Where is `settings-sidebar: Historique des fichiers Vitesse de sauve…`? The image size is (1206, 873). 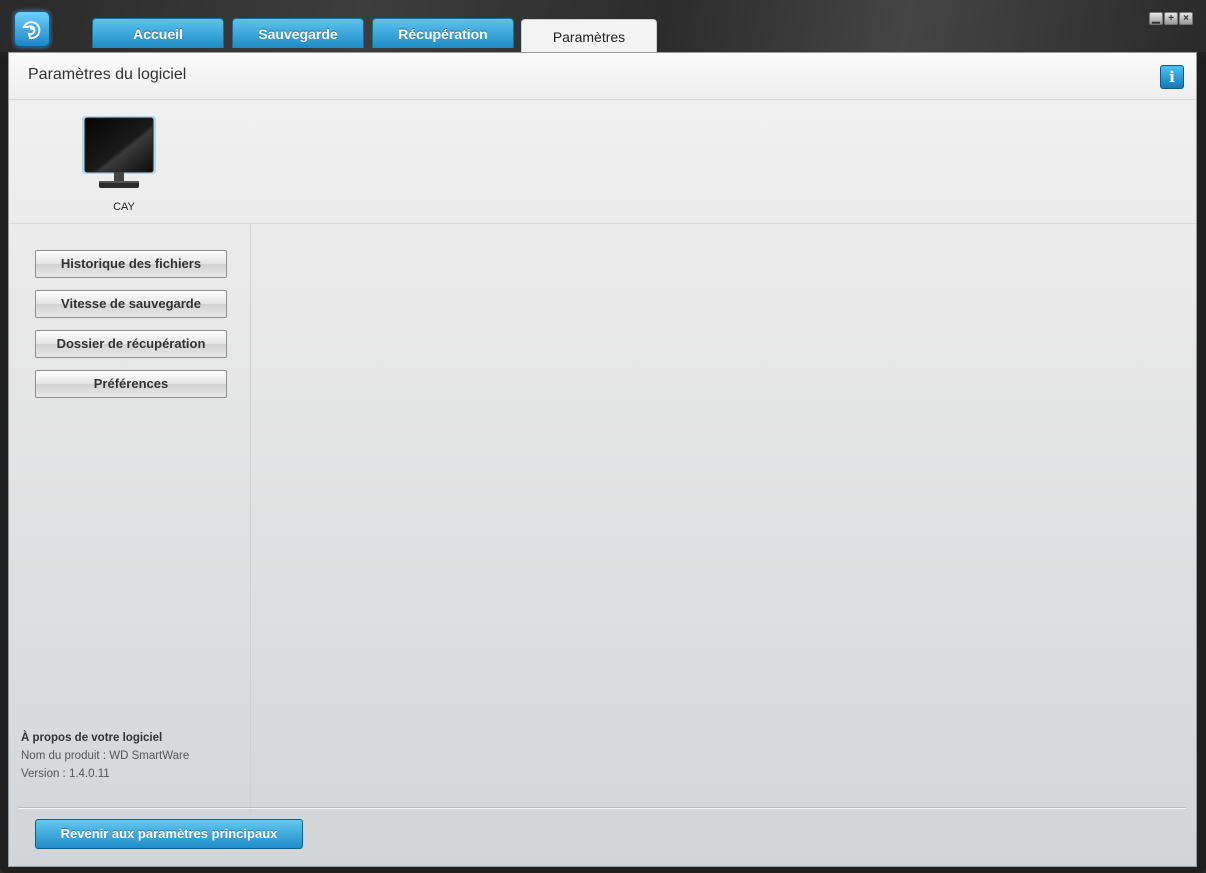 settings-sidebar: Historique des fichiers Vitesse de sauve… is located at coordinates (130, 519).